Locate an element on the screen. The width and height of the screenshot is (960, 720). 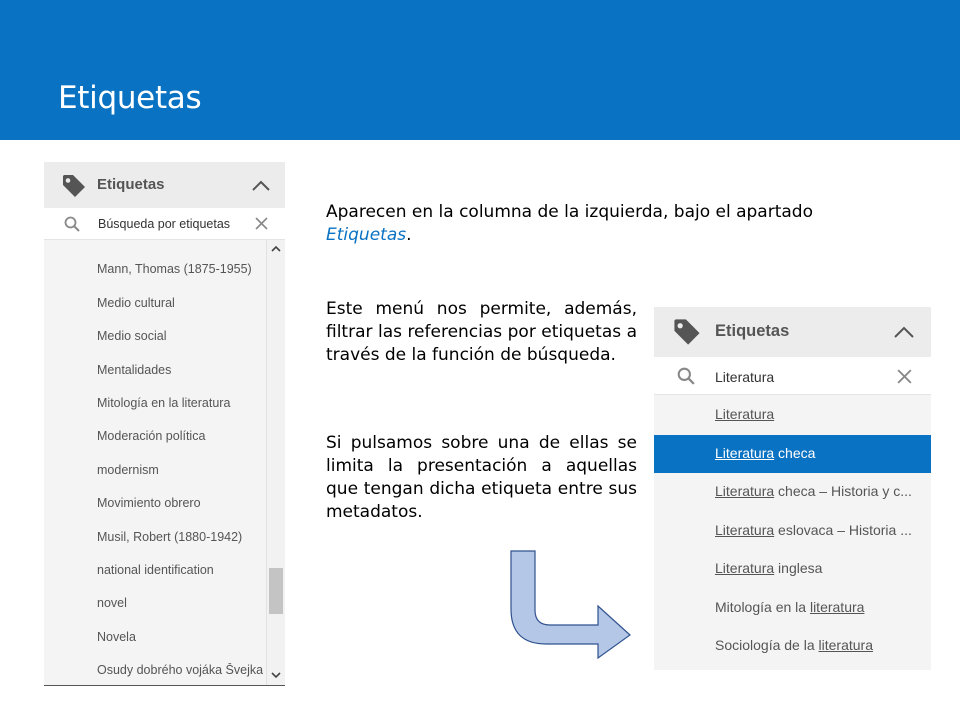
tag-item: national identification is located at coordinates (180, 570).